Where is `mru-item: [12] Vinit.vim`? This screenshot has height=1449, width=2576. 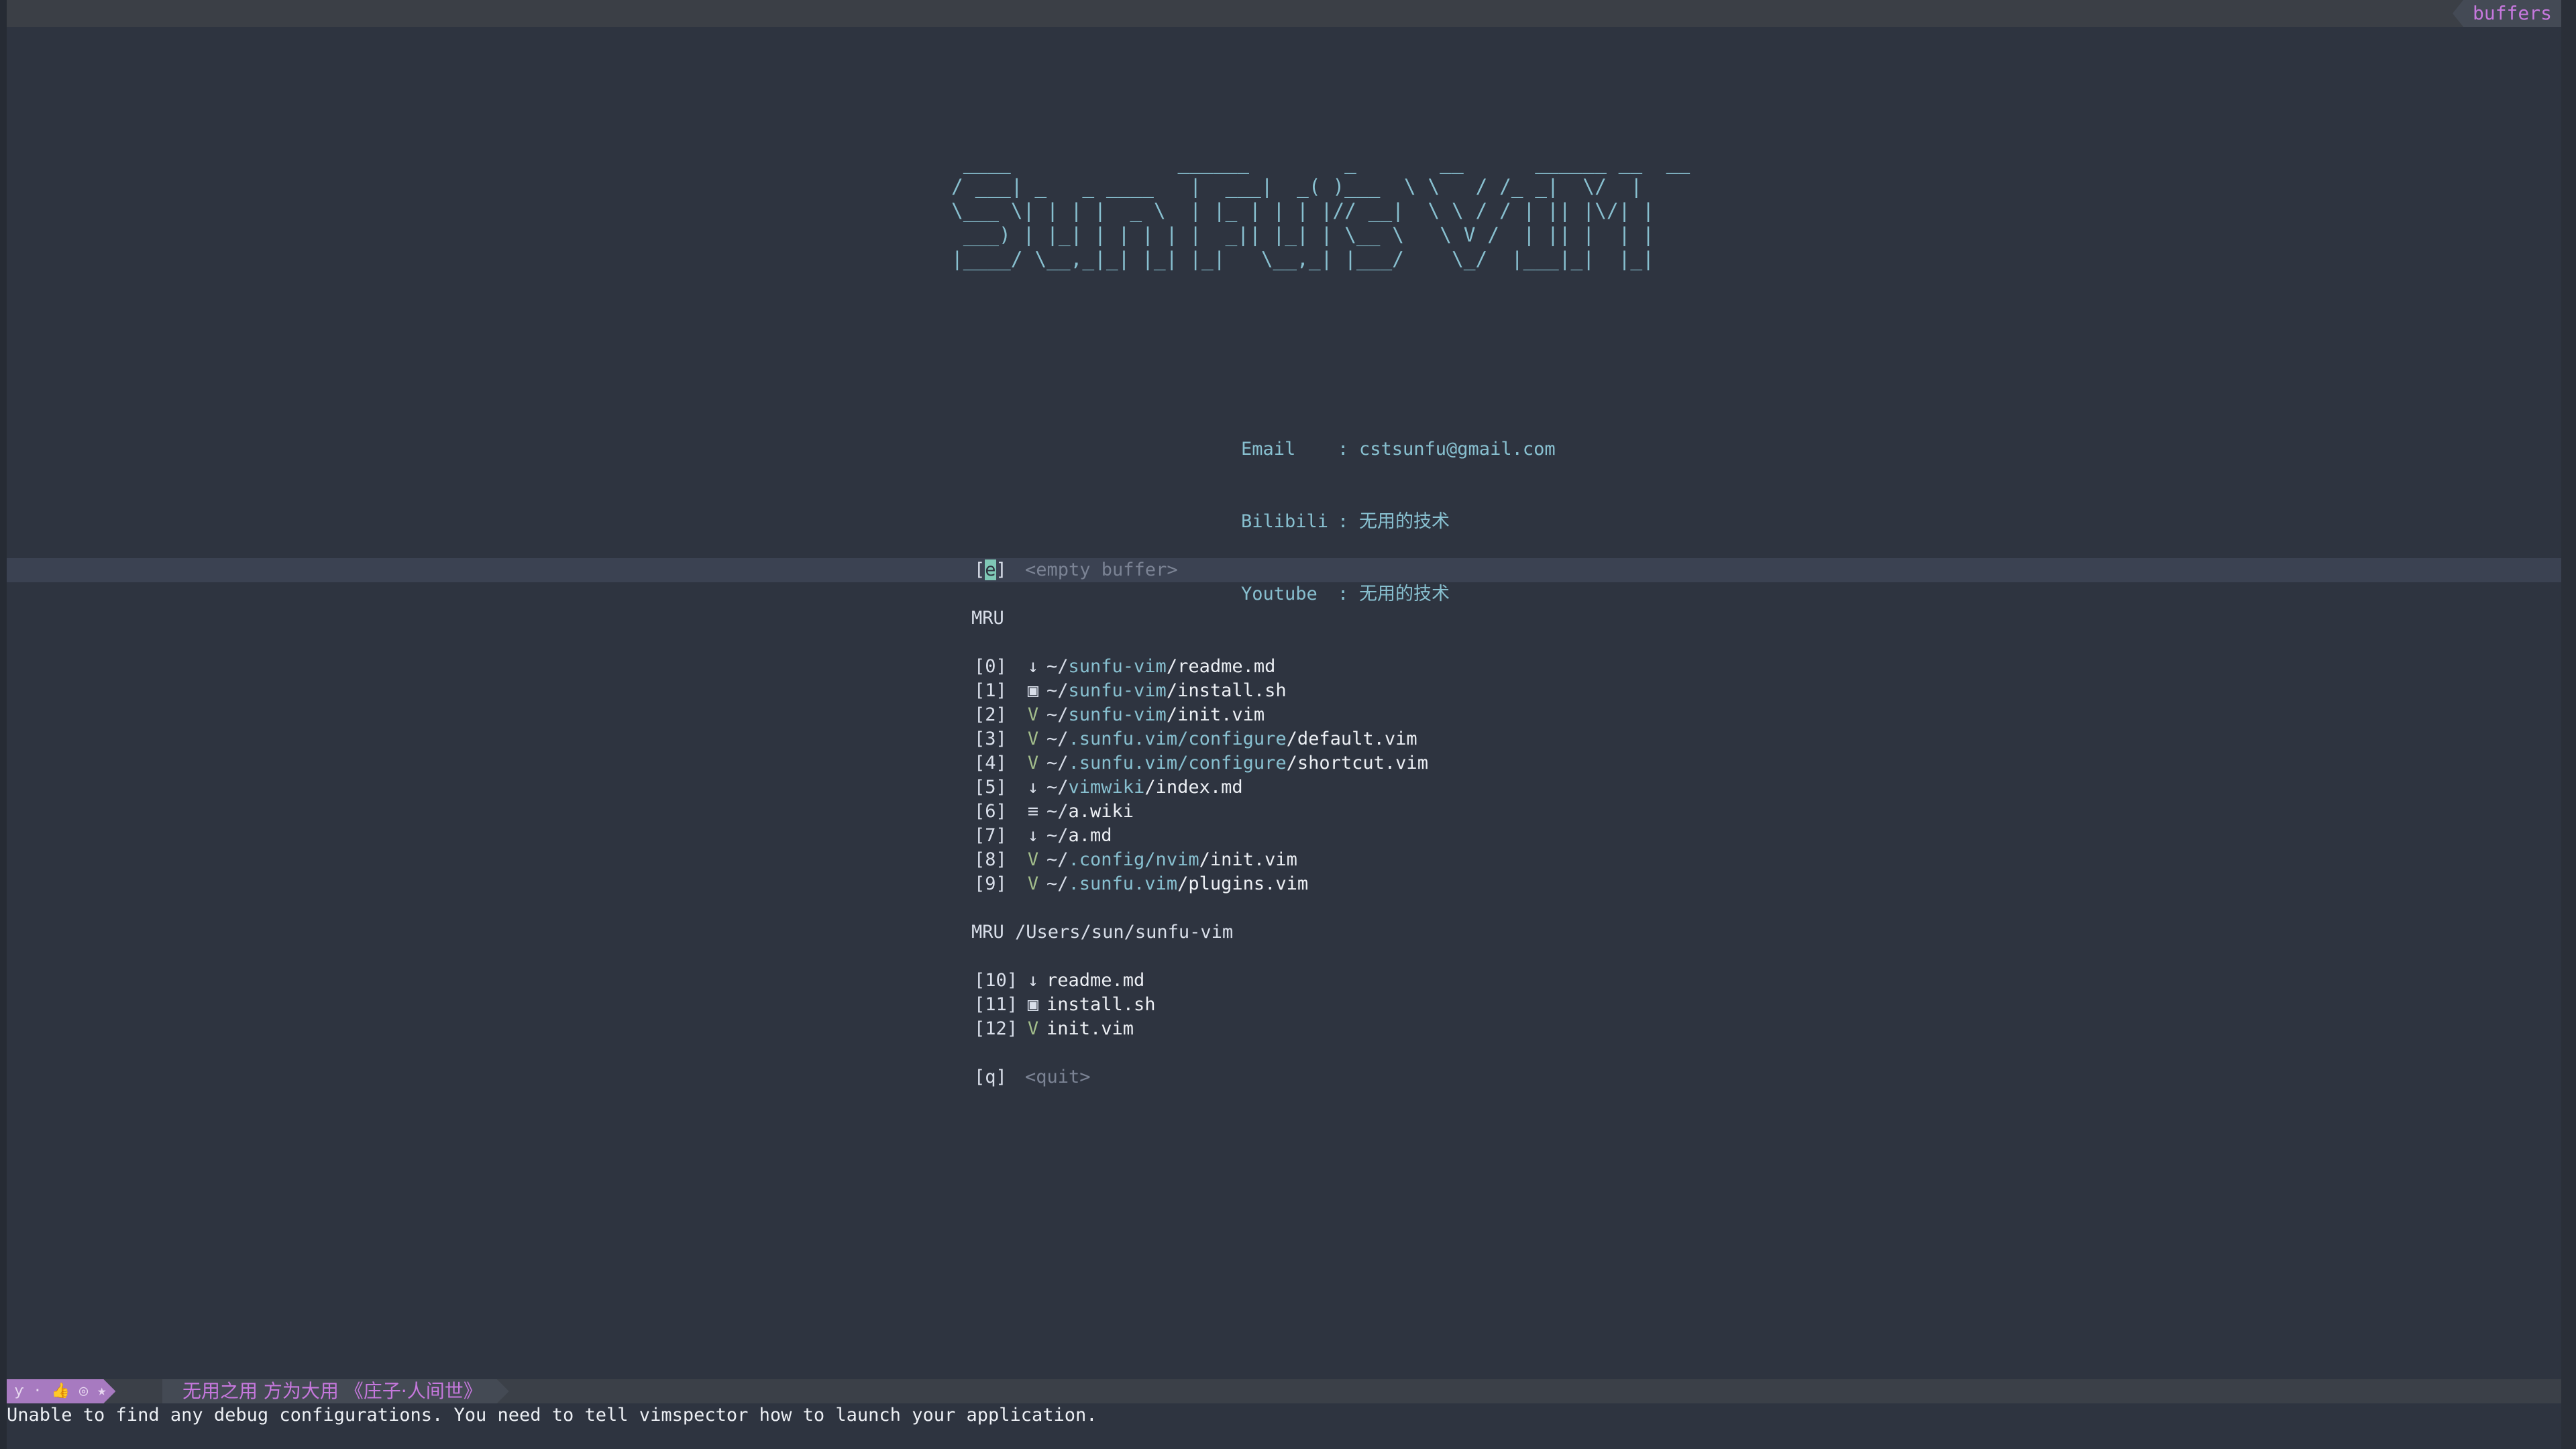 mru-item: [12] Vinit.vim is located at coordinates (1102, 1029).